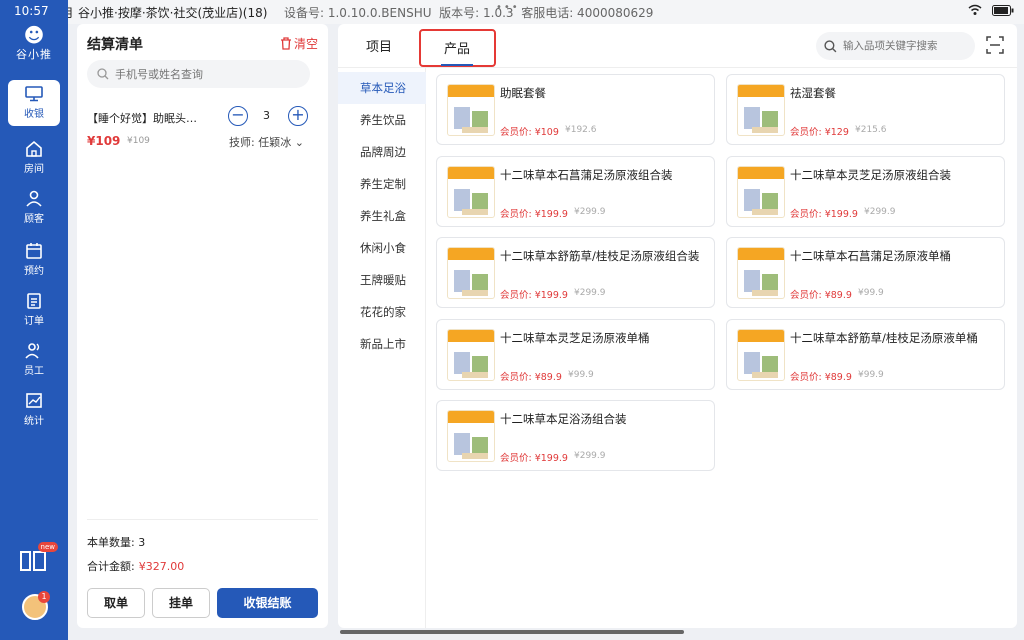 This screenshot has width=1024, height=640. What do you see at coordinates (575, 435) in the screenshot?
I see `product-card: 十二味草本足浴汤组合装 会员价: ¥199.9 ¥299.9` at bounding box center [575, 435].